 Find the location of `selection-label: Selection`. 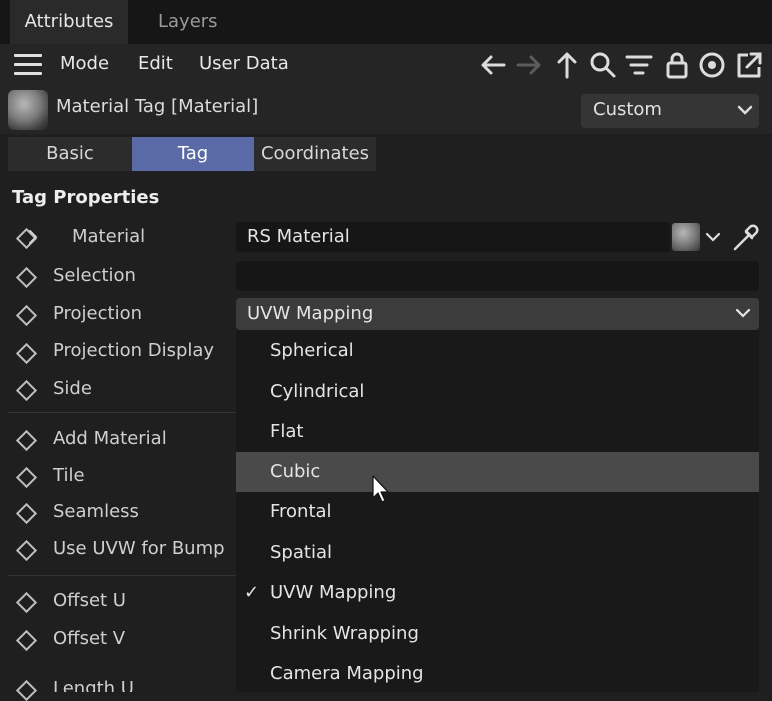

selection-label: Selection is located at coordinates (94, 275).